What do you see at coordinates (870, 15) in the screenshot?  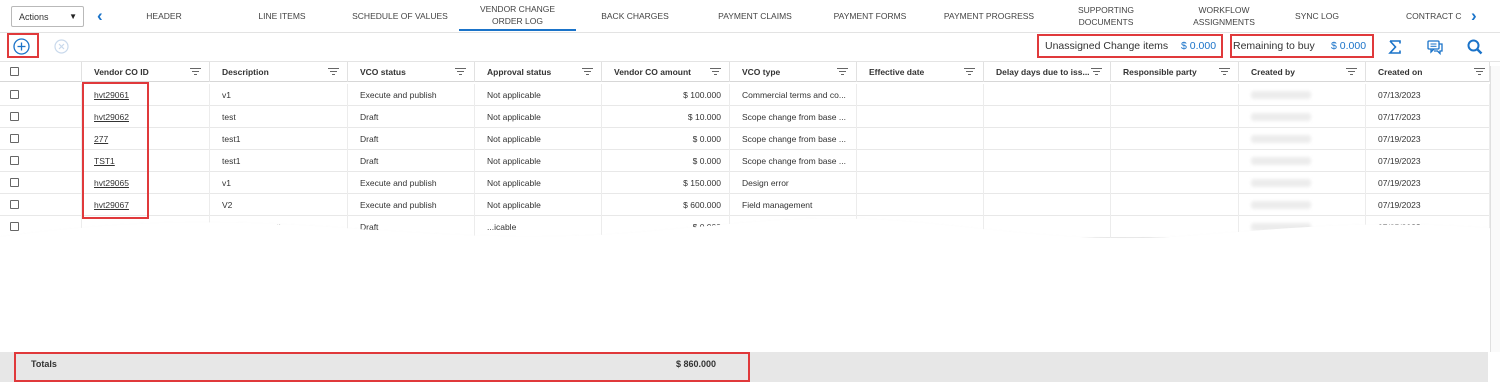 I see `tab-payment-forms: PAYMENT FORMS` at bounding box center [870, 15].